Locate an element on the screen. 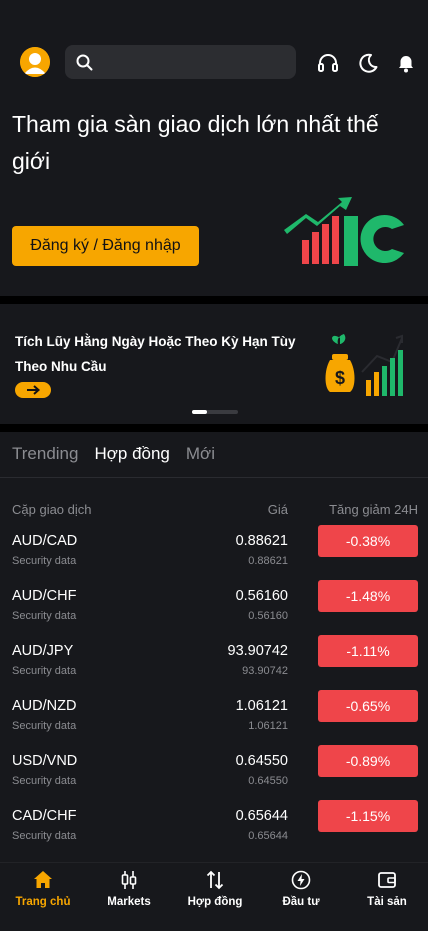 This screenshot has width=428, height=931. market-tabs: Trending Hợp đồng Mới is located at coordinates (113, 454).